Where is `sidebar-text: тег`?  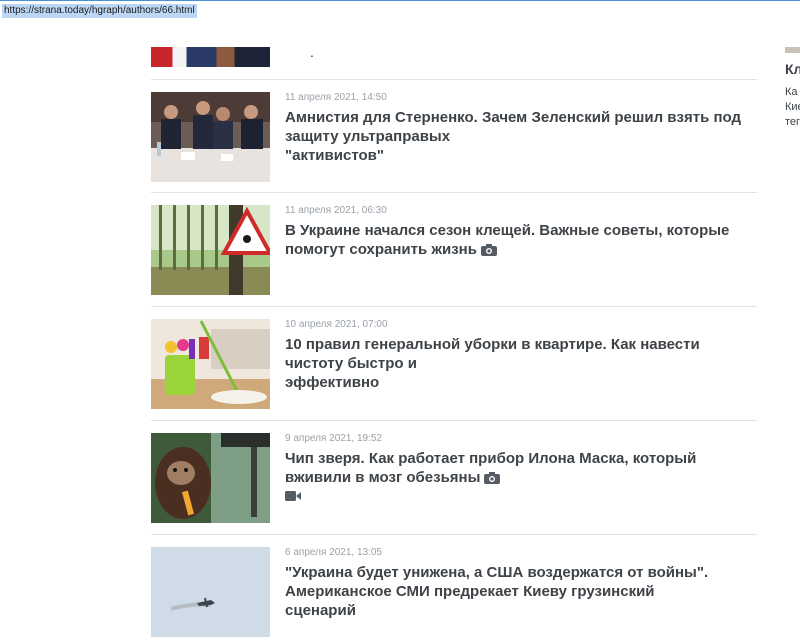
sidebar-text: тег is located at coordinates (792, 122).